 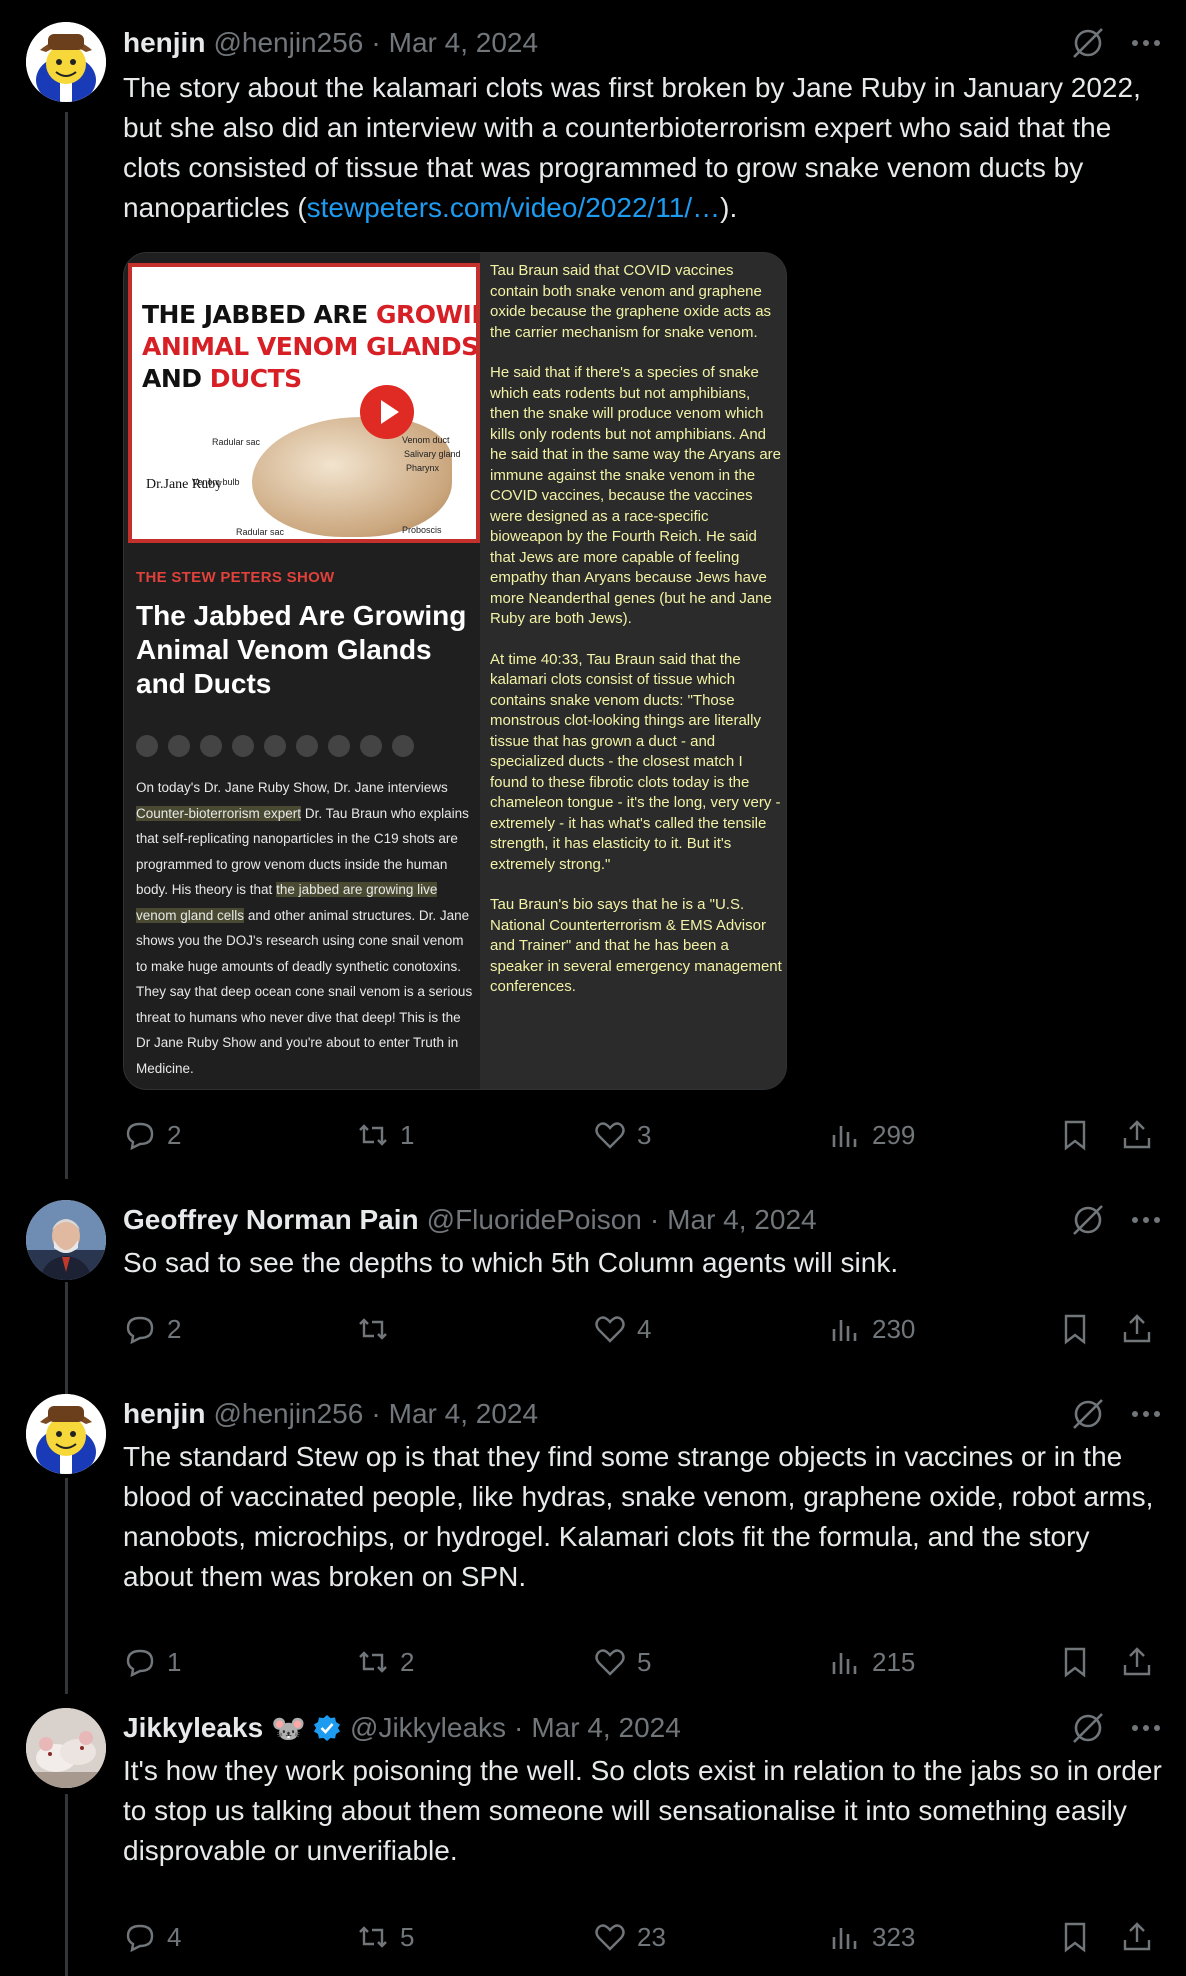 I want to click on diagram-label: Proboscis, so click(x=422, y=530).